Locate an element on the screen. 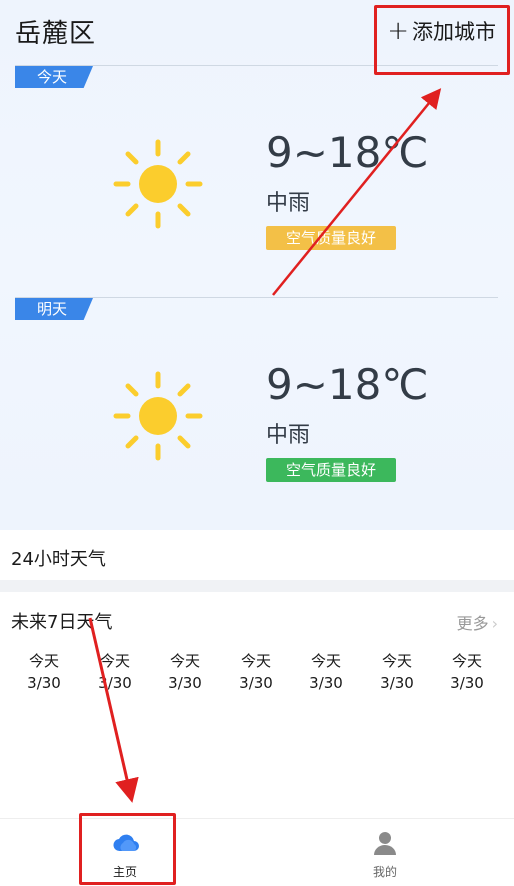 The image size is (514, 886). today-condition: 中雨 is located at coordinates (288, 203).